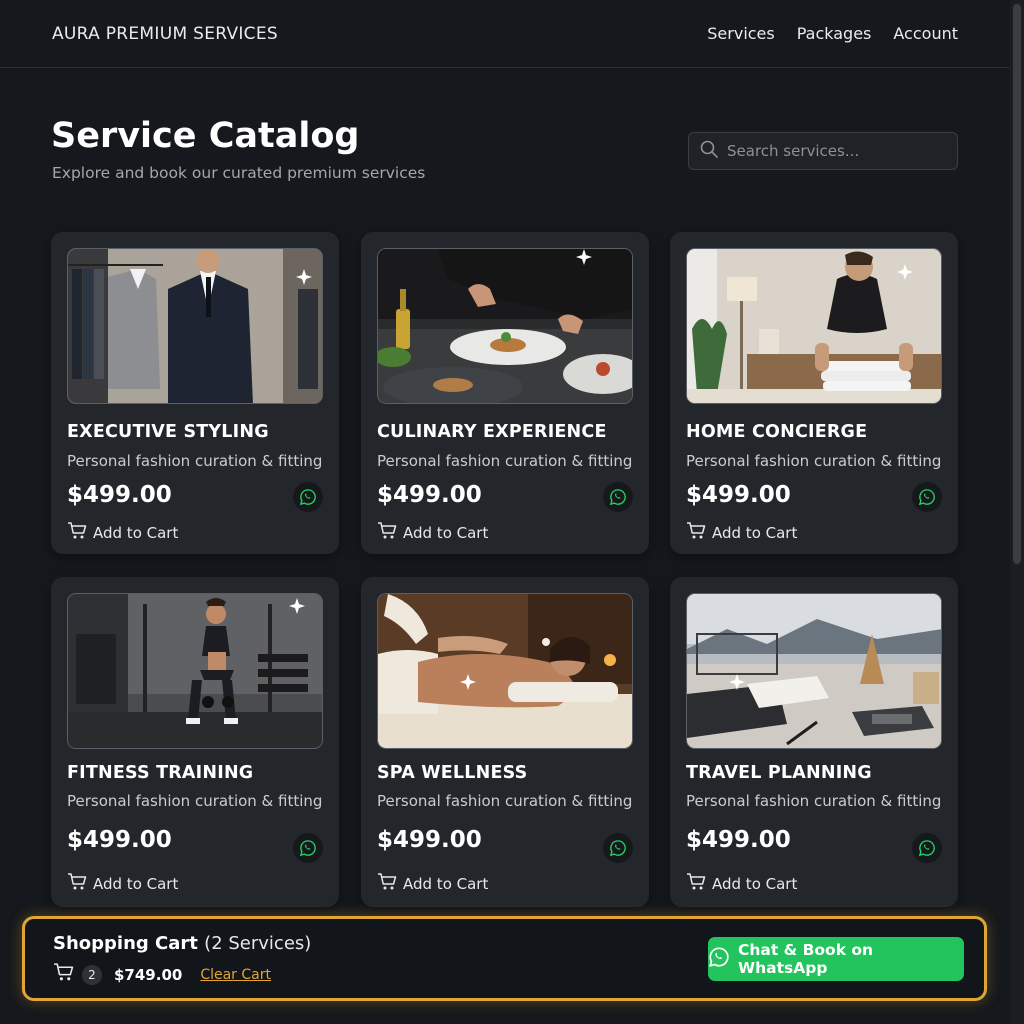 The height and width of the screenshot is (1024, 1024). What do you see at coordinates (168, 432) in the screenshot?
I see `service-title: EXECUTIVE STYLING` at bounding box center [168, 432].